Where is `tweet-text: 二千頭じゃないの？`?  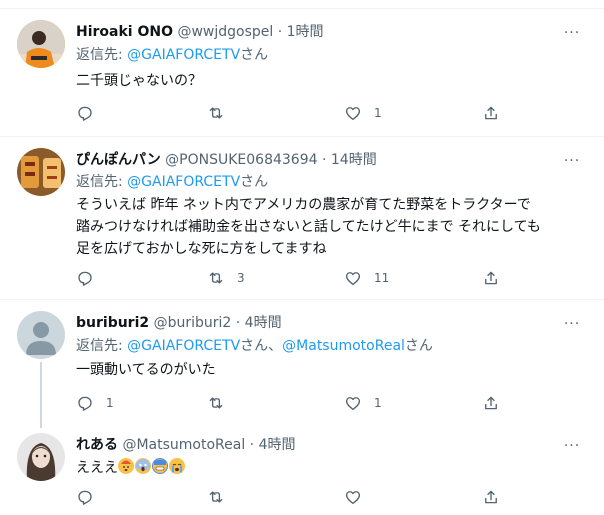
tweet-text: 二千頭じゃないの？ is located at coordinates (331, 81).